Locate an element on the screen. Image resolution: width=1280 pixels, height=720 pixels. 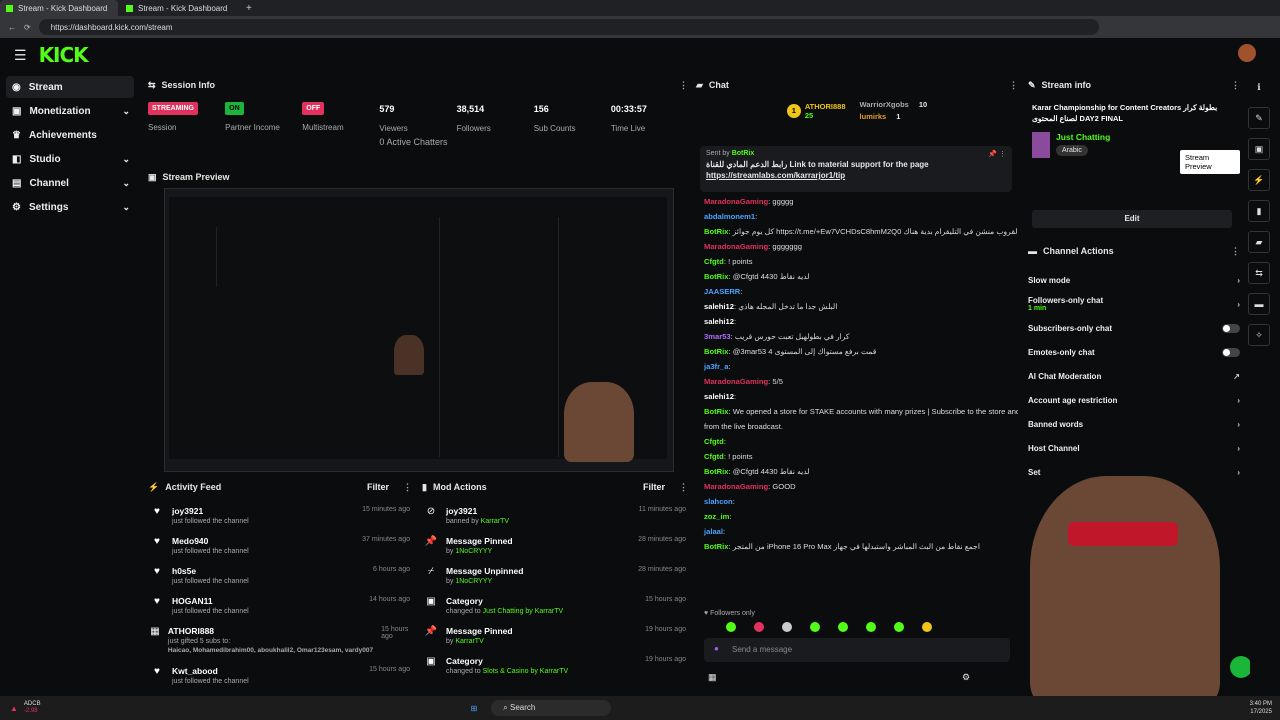
action-emotes-only: Emotes-only chat is located at coordinates (1132, 352).